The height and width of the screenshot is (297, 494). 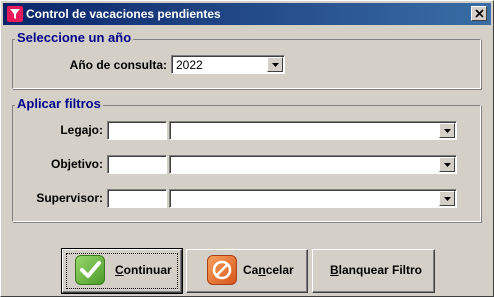 I want to click on year-dropdown-button, so click(x=275, y=64).